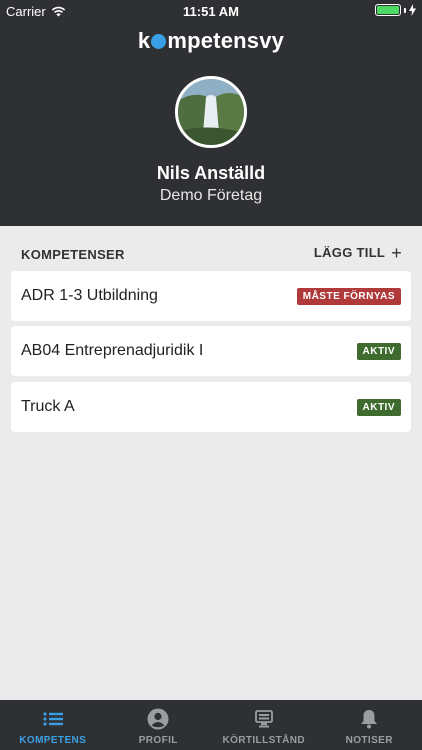  Describe the element at coordinates (348, 296) in the screenshot. I see `status-badge: MÅSTE FÖRNYAS` at that location.